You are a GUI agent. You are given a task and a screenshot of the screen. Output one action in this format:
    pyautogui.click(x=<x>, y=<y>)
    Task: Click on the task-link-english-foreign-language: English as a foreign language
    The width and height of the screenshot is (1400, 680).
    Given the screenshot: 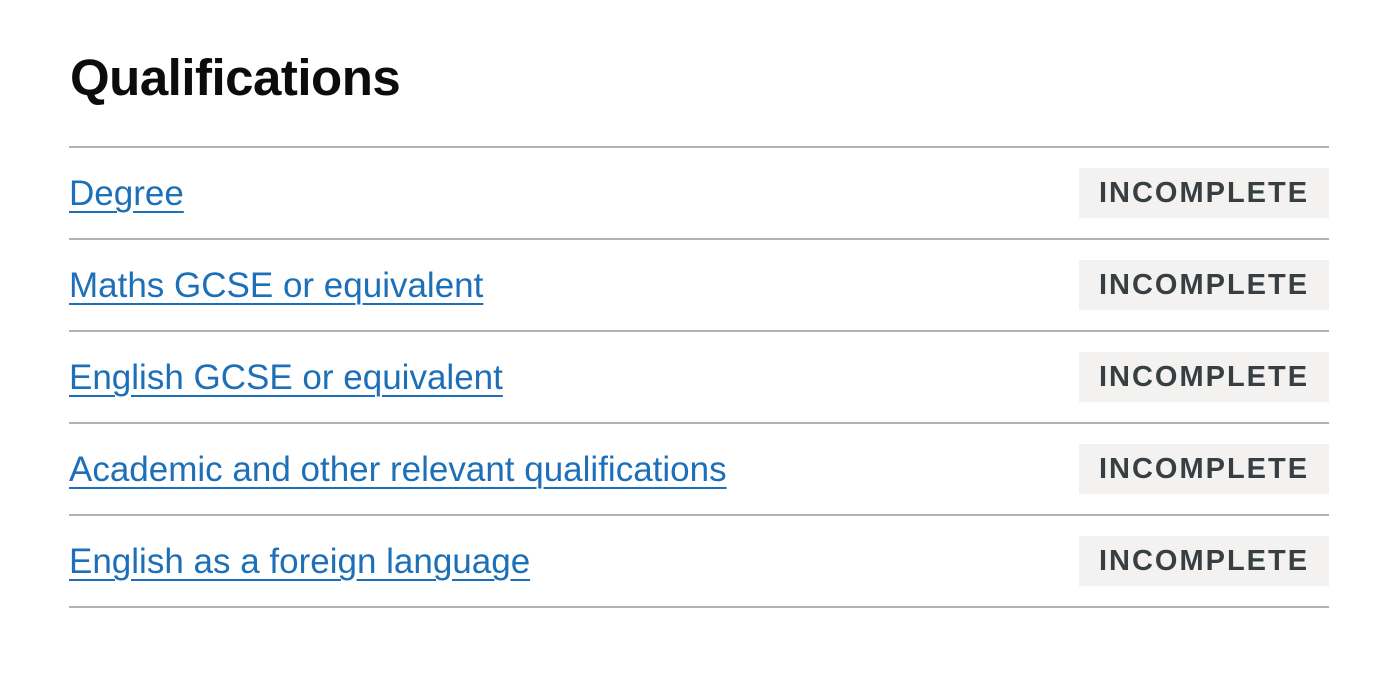 What is the action you would take?
    pyautogui.click(x=299, y=562)
    